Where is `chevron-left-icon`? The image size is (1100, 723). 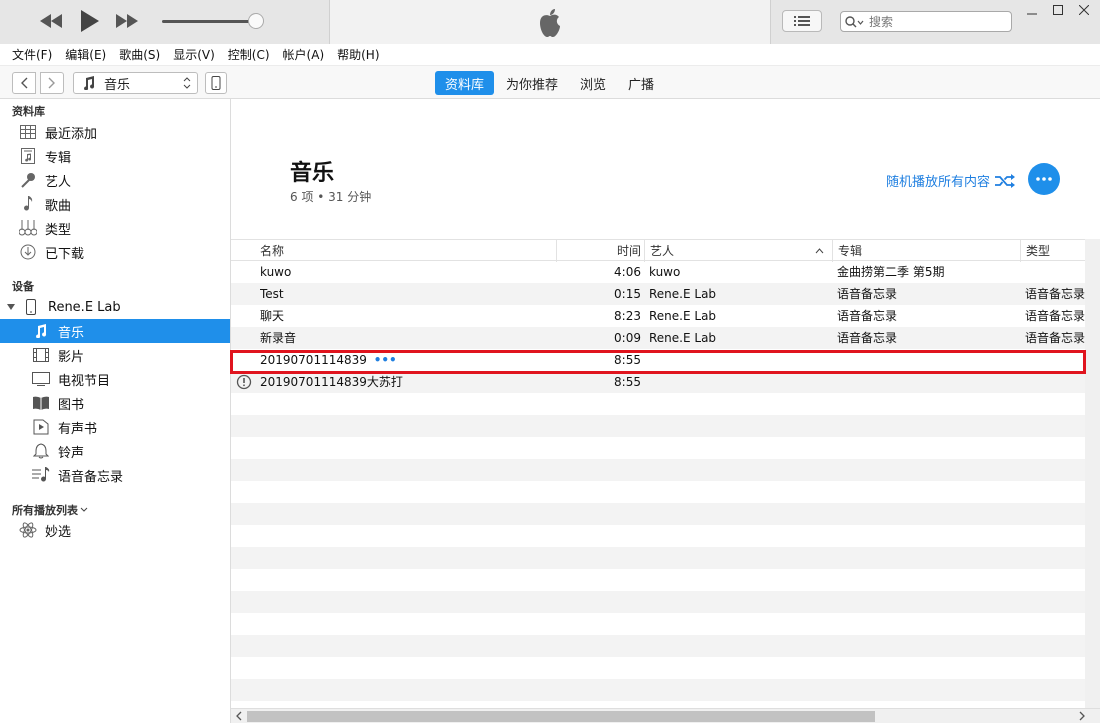 chevron-left-icon is located at coordinates (24, 83).